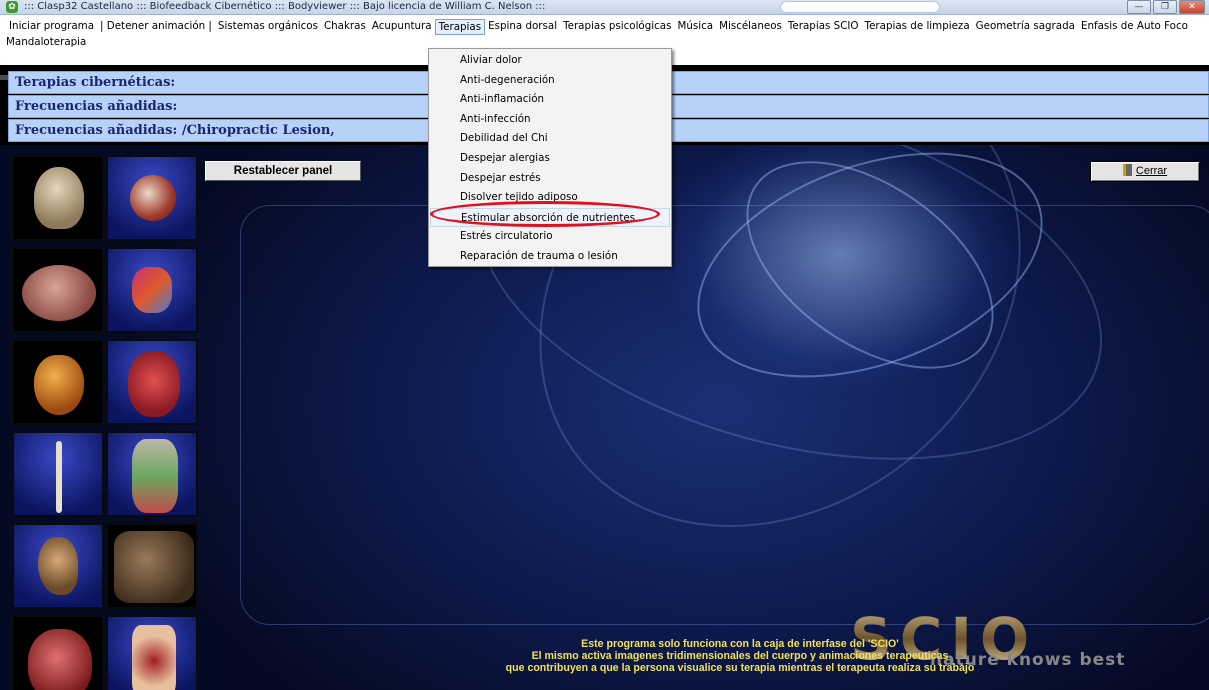 Image resolution: width=1209 pixels, height=690 pixels. What do you see at coordinates (154, 657) in the screenshot?
I see `skin-icon` at bounding box center [154, 657].